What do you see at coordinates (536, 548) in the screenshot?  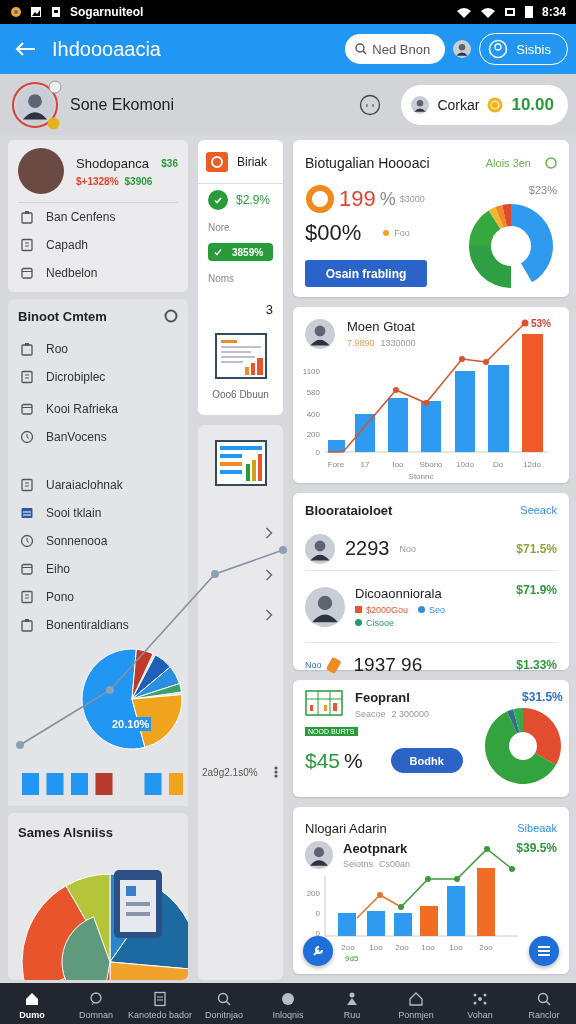 I see `change-value: $71.5%` at bounding box center [536, 548].